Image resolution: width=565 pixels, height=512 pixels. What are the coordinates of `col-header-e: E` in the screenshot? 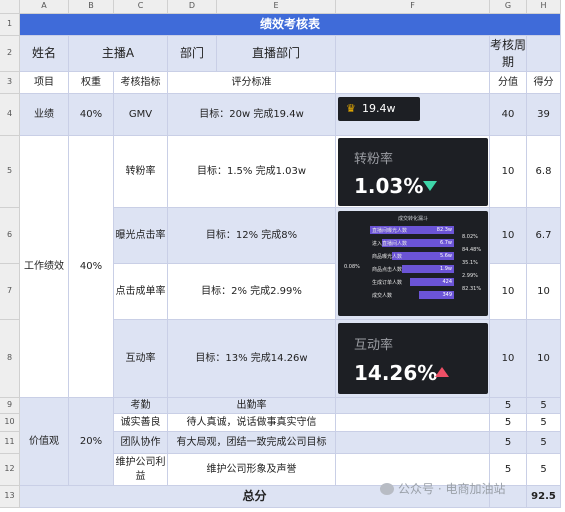 It's located at (276, 7).